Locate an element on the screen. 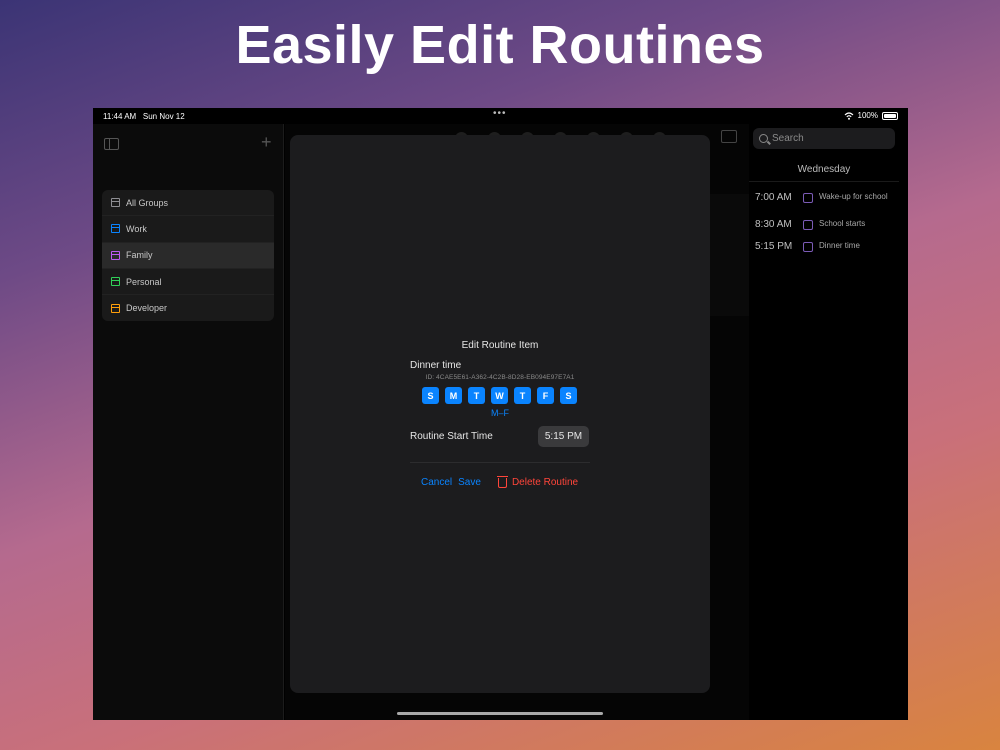 The height and width of the screenshot is (750, 1000). day-toggle-wednesday: W is located at coordinates (499, 395).